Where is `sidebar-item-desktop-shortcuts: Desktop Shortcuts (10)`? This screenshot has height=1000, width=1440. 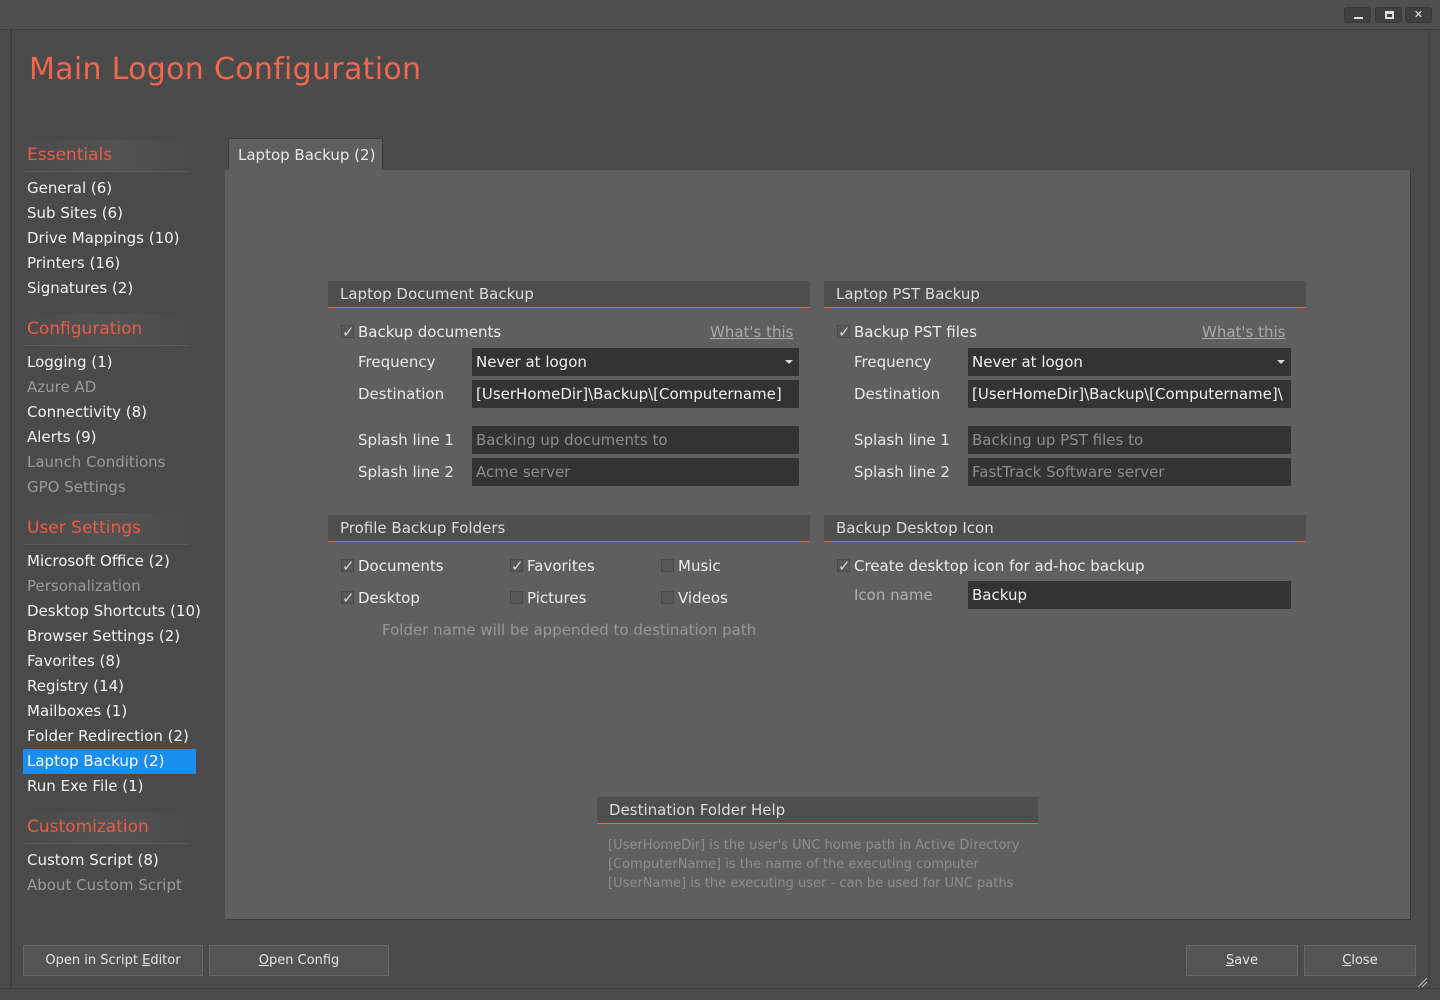
sidebar-item-desktop-shortcuts: Desktop Shortcuts (10) is located at coordinates (112, 611).